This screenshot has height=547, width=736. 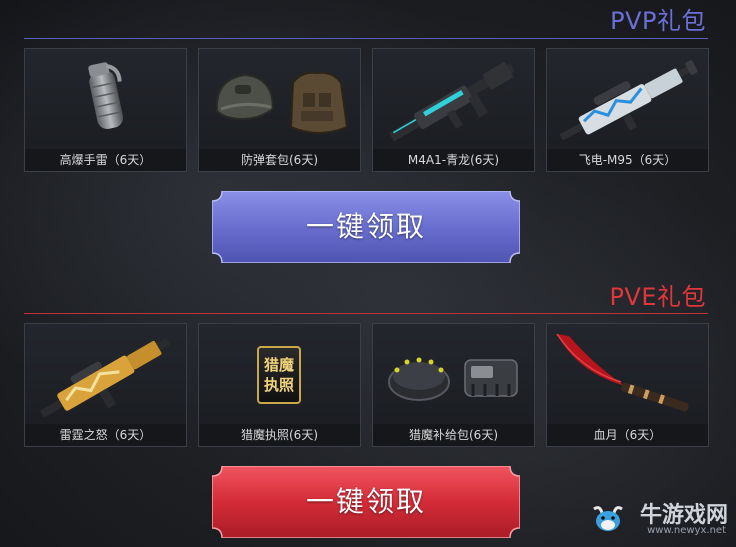 What do you see at coordinates (105, 377) in the screenshot?
I see `gold-rifle-icon` at bounding box center [105, 377].